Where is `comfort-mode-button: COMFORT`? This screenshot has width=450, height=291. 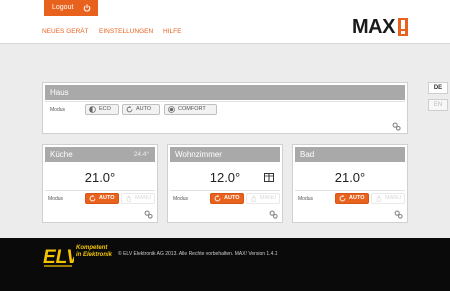
comfort-mode-button: COMFORT is located at coordinates (190, 109).